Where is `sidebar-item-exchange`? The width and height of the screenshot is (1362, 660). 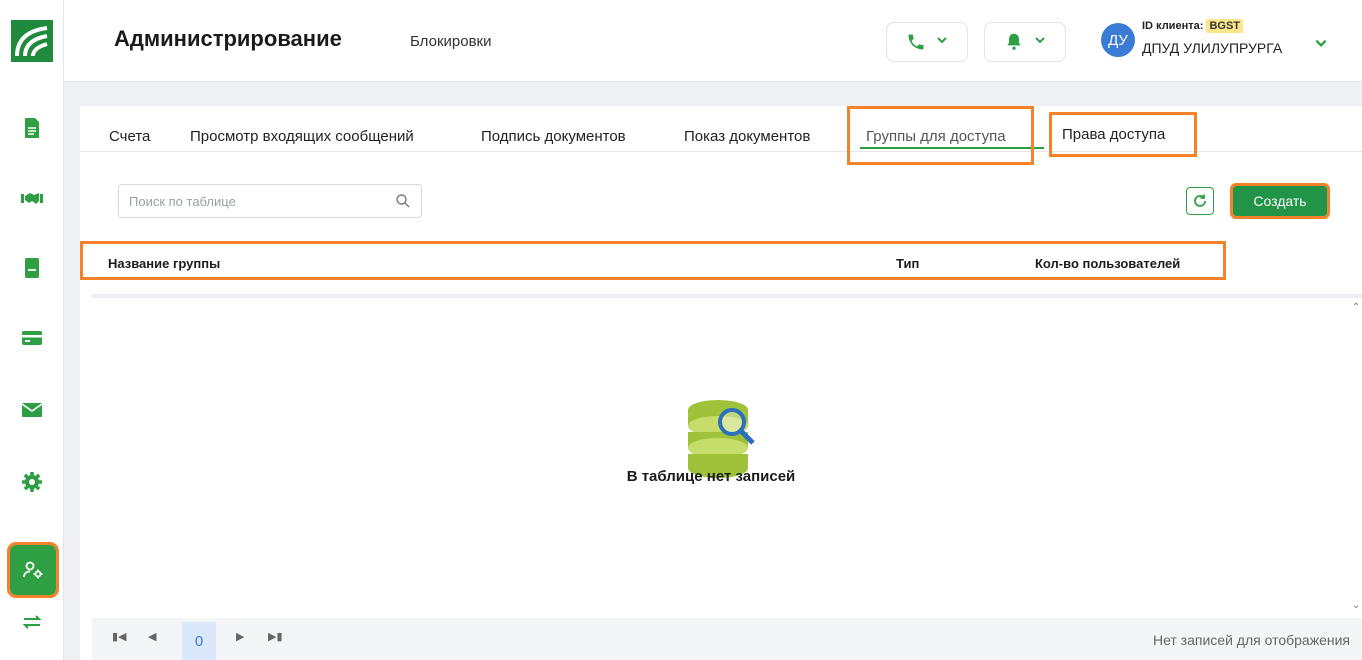 sidebar-item-exchange is located at coordinates (32, 622).